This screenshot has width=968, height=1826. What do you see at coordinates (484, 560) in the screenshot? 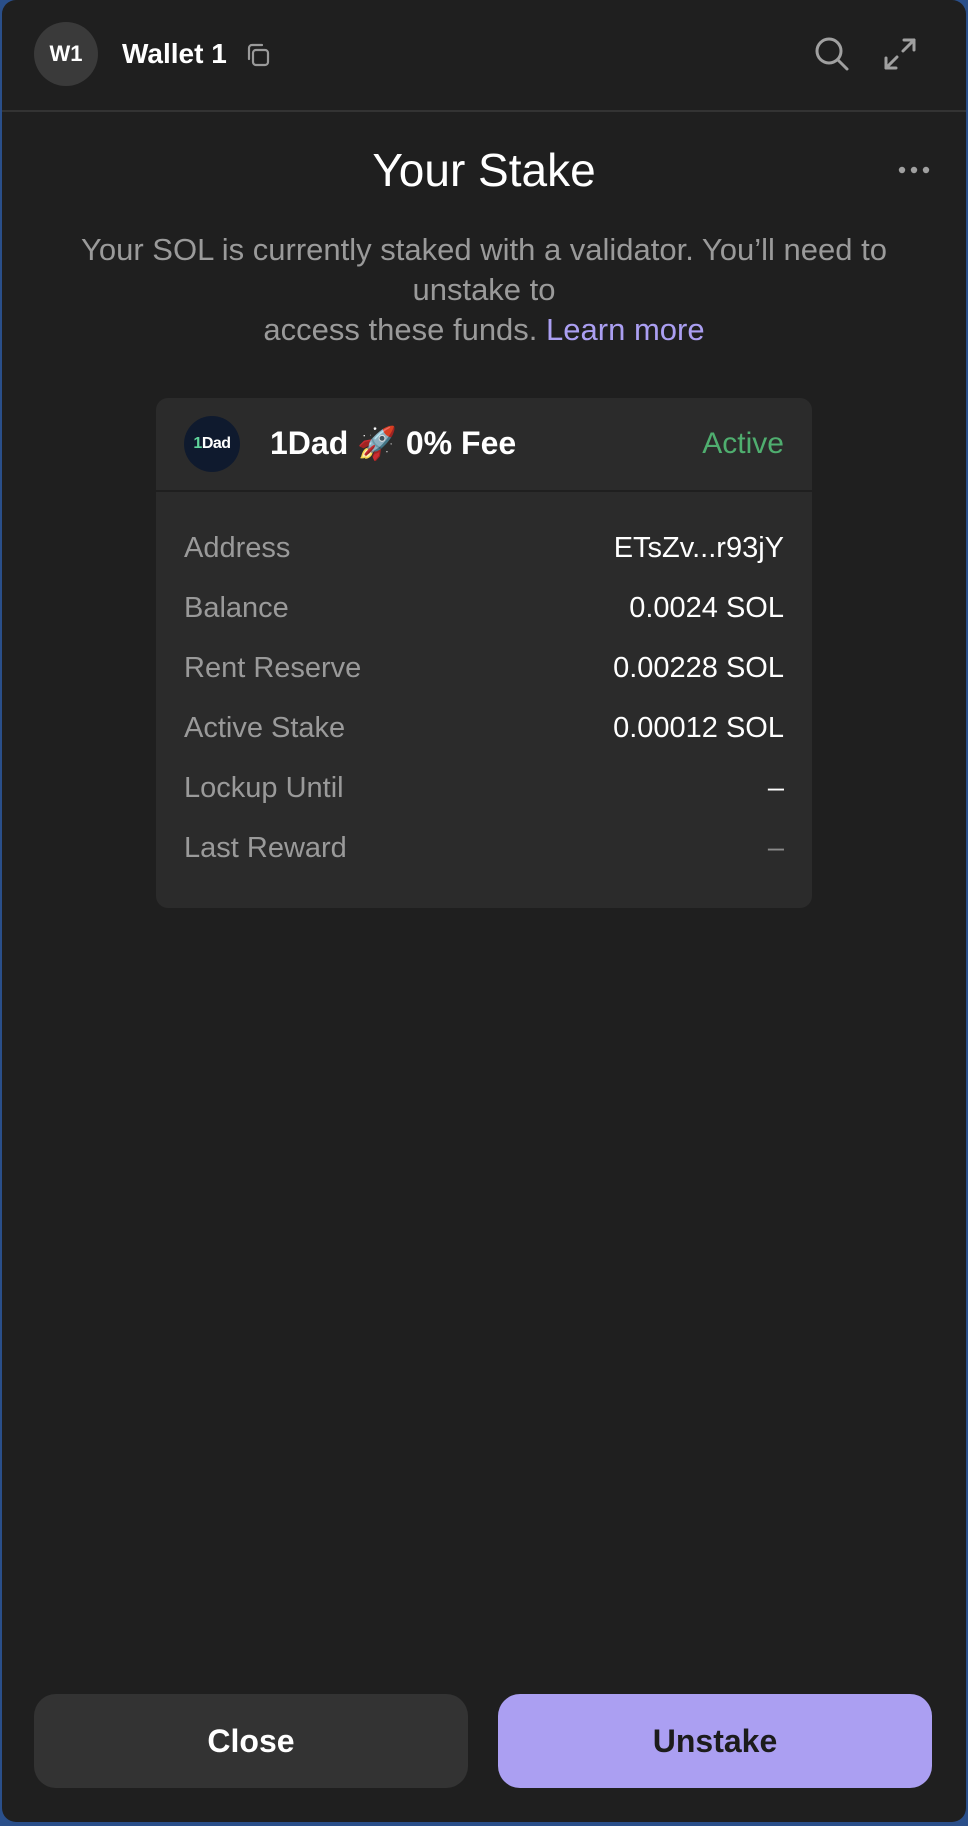
I see `detail-row-address: Address ETsZv...r93jY` at bounding box center [484, 560].